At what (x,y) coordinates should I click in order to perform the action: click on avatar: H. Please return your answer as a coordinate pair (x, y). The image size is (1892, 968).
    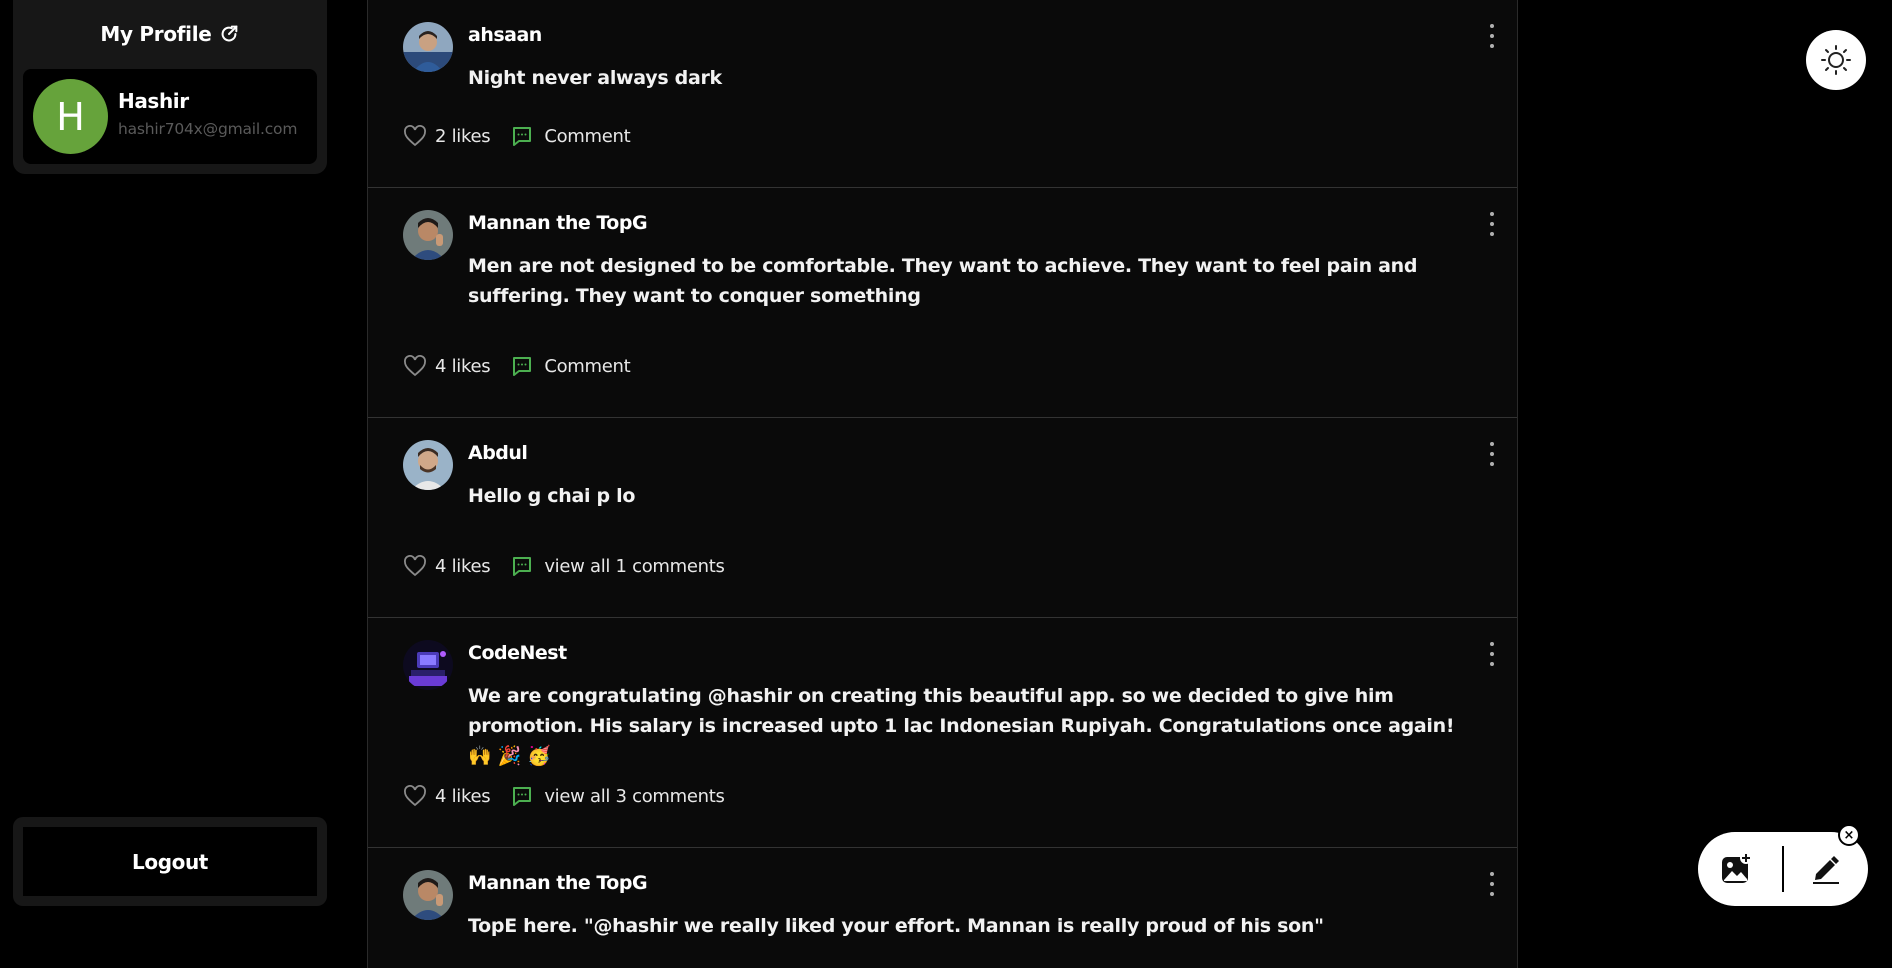
    Looking at the image, I should click on (70, 116).